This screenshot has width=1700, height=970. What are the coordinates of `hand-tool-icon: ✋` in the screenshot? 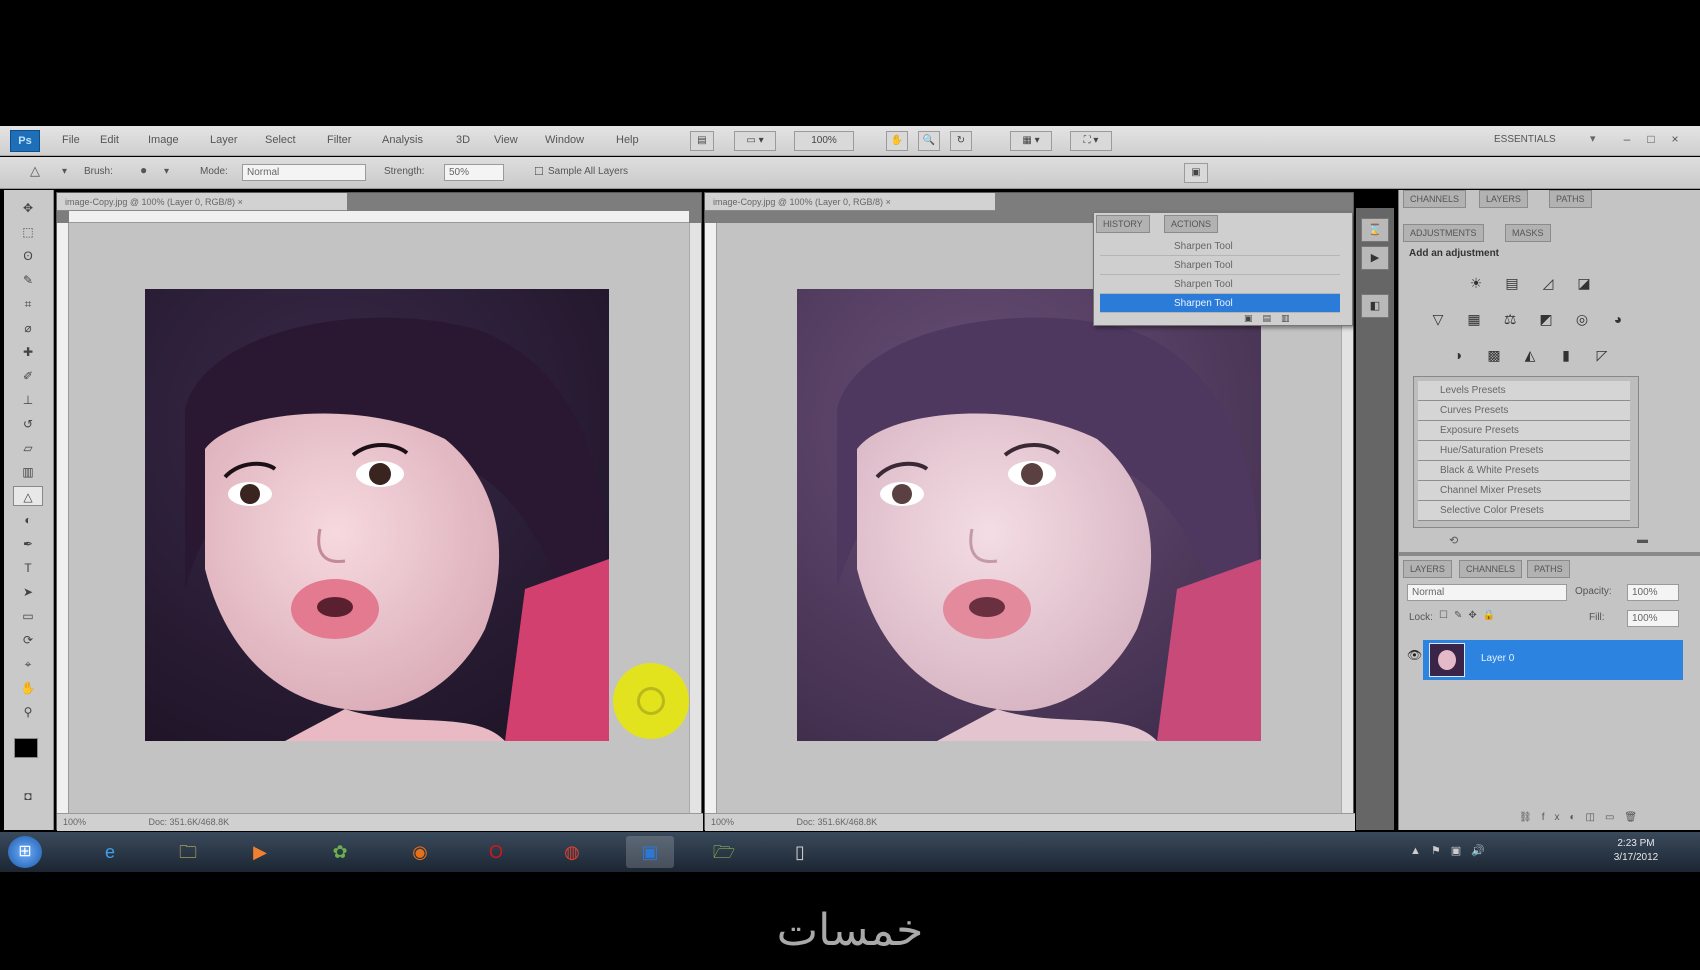 It's located at (28, 688).